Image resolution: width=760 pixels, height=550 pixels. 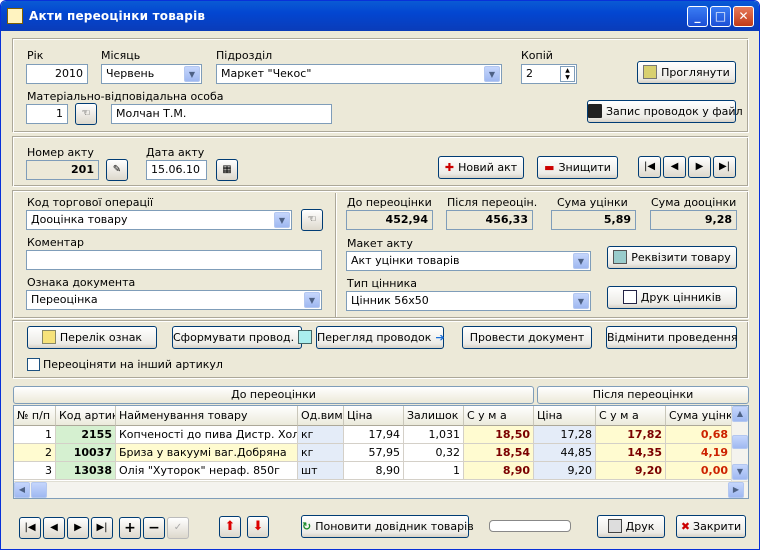 I want to click on grid-apply-button: ✓, so click(x=178, y=528).